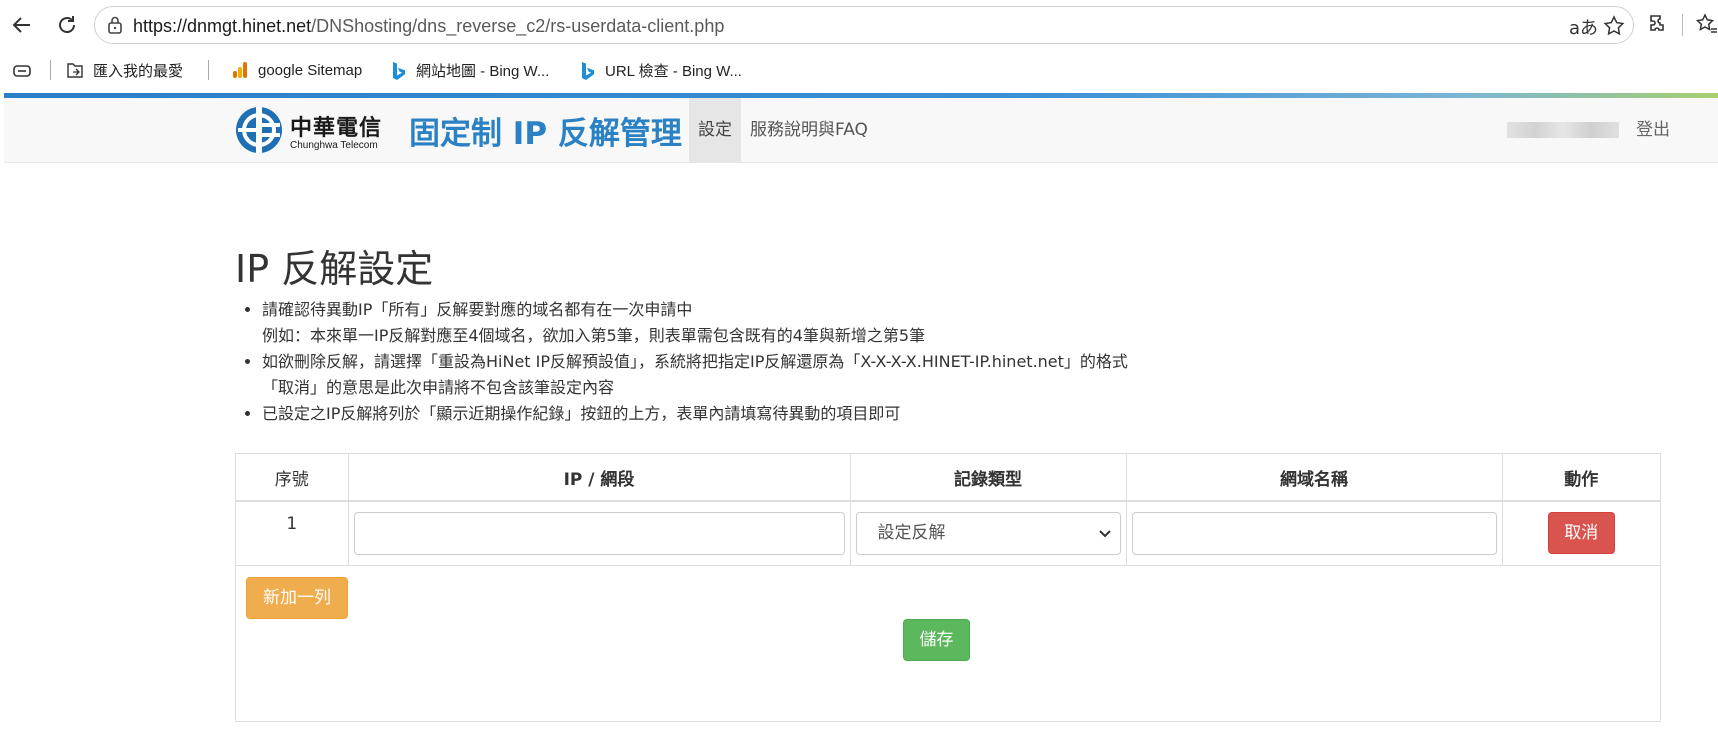  What do you see at coordinates (1614, 26) in the screenshot?
I see `favorite-star-icon` at bounding box center [1614, 26].